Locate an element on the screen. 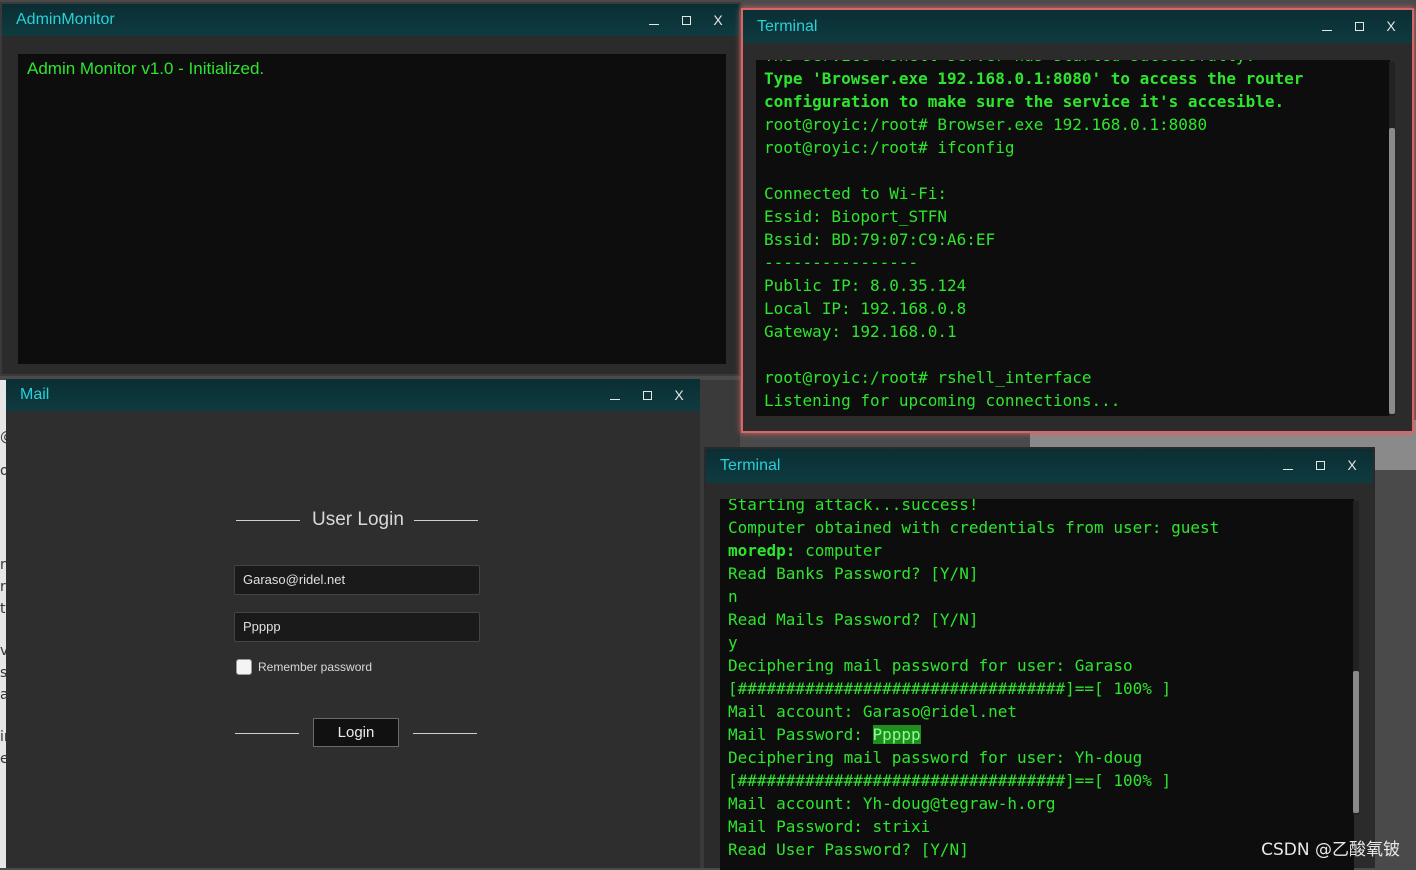 The width and height of the screenshot is (1416, 870). login-title: User Login is located at coordinates (358, 519).